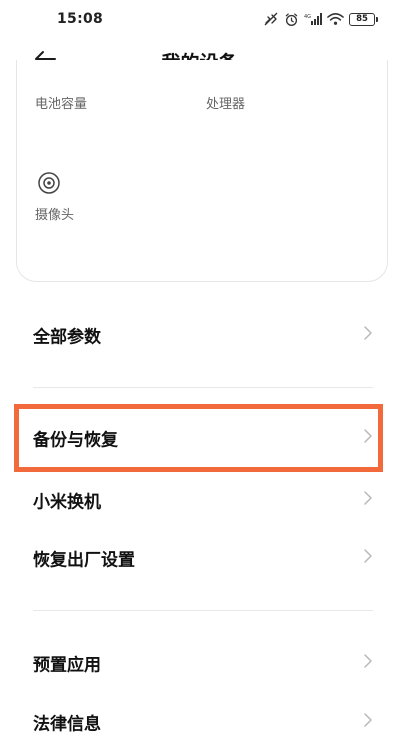 This screenshot has width=399, height=752. I want to click on all-params-item: 全部参数, so click(199, 335).